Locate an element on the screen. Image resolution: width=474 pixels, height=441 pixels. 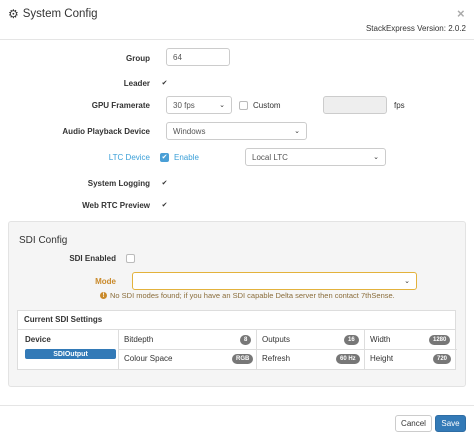
group-label: Group is located at coordinates (138, 58).